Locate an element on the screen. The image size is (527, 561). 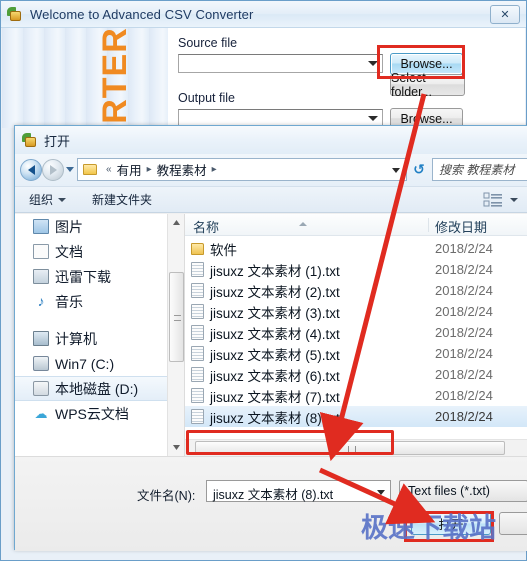
output-file-label: Output file is located at coordinates (206, 98).